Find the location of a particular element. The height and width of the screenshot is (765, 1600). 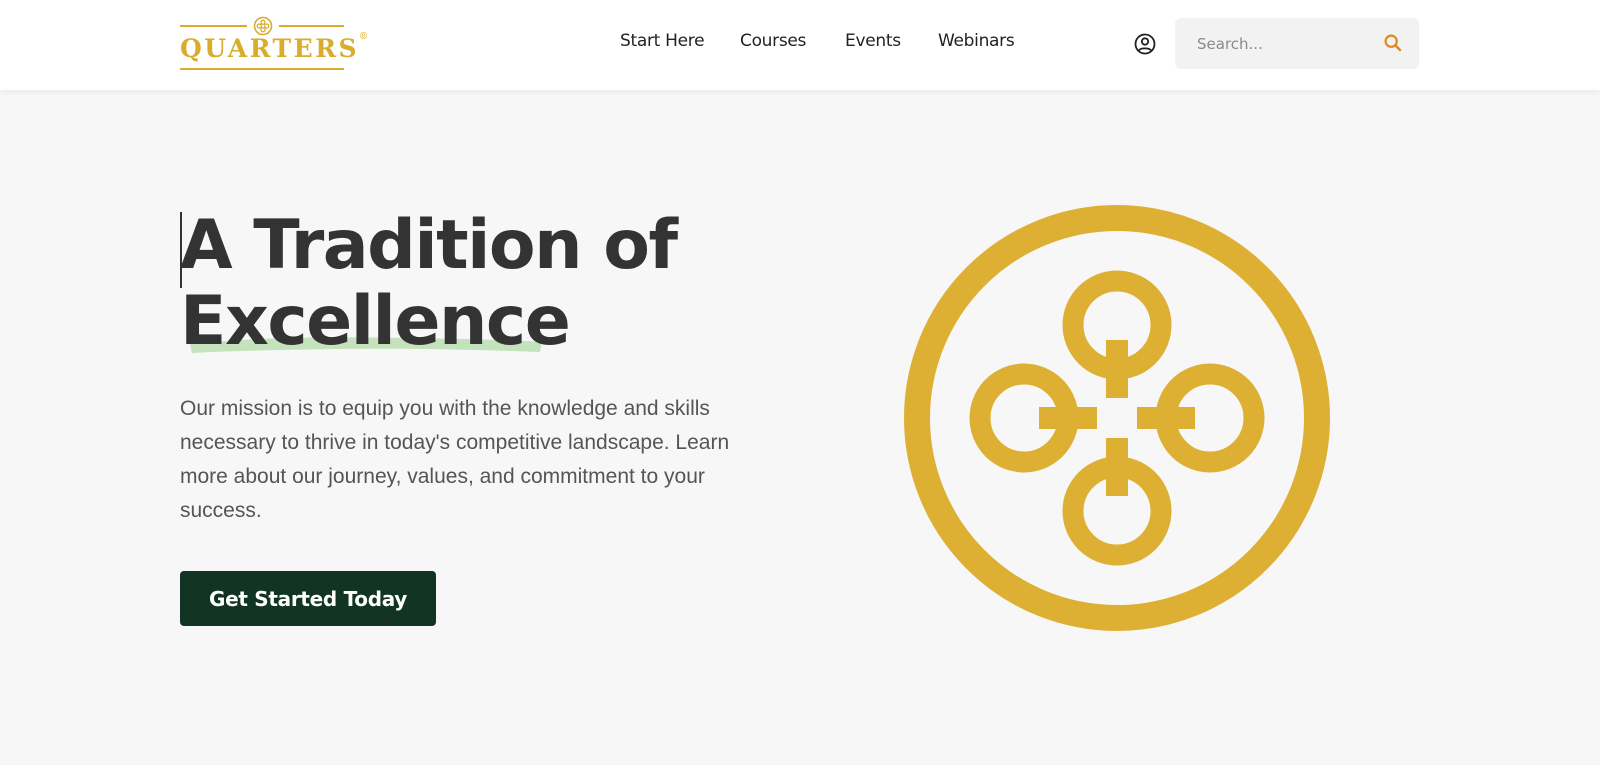

search-box is located at coordinates (1297, 43).